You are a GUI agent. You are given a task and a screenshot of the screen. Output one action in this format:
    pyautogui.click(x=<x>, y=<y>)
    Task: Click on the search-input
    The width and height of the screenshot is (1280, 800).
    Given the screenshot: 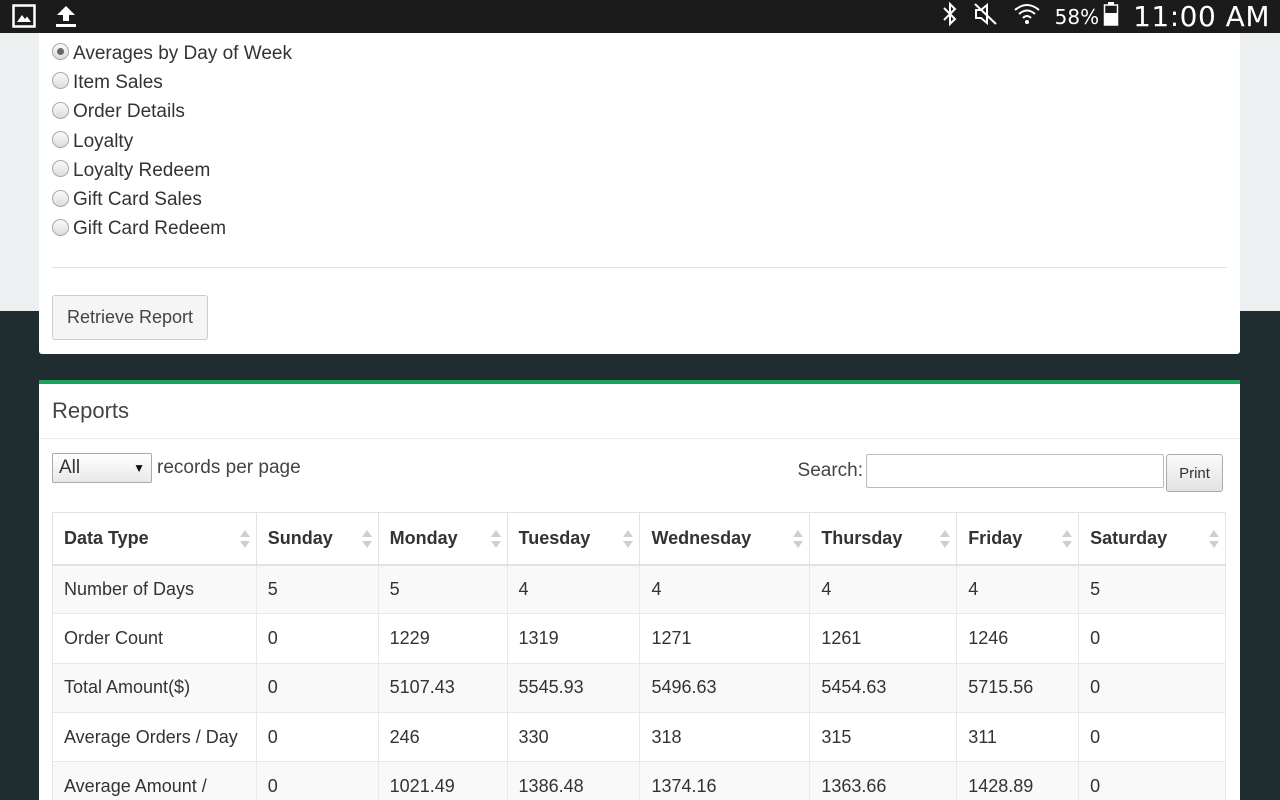 What is the action you would take?
    pyautogui.click(x=1015, y=471)
    